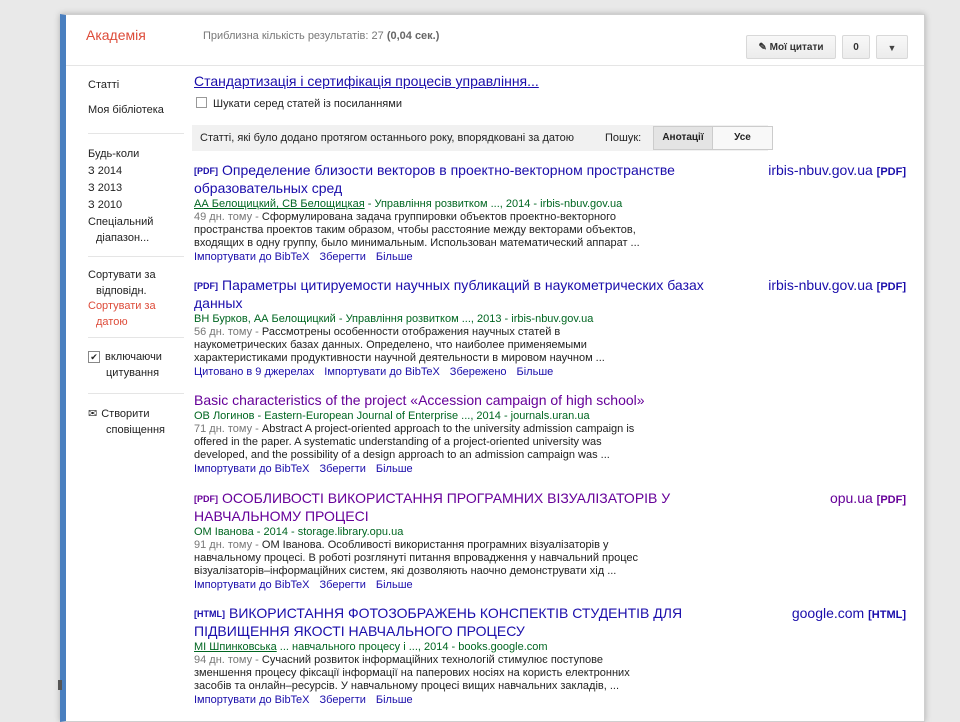 The height and width of the screenshot is (722, 960). What do you see at coordinates (105, 188) in the screenshot?
I see `sidebar-item-since-2013: З 2013` at bounding box center [105, 188].